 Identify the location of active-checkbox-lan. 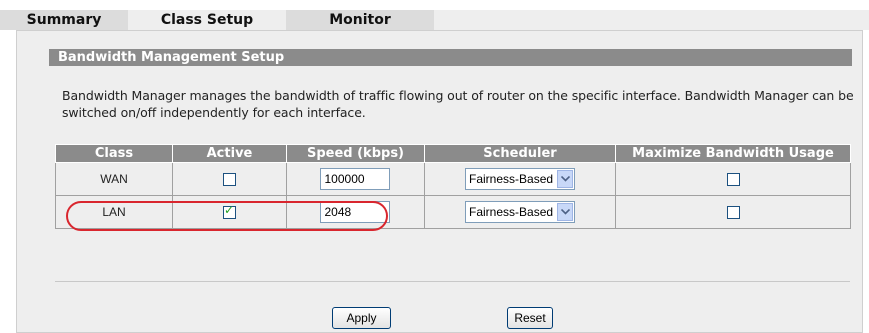
(229, 211).